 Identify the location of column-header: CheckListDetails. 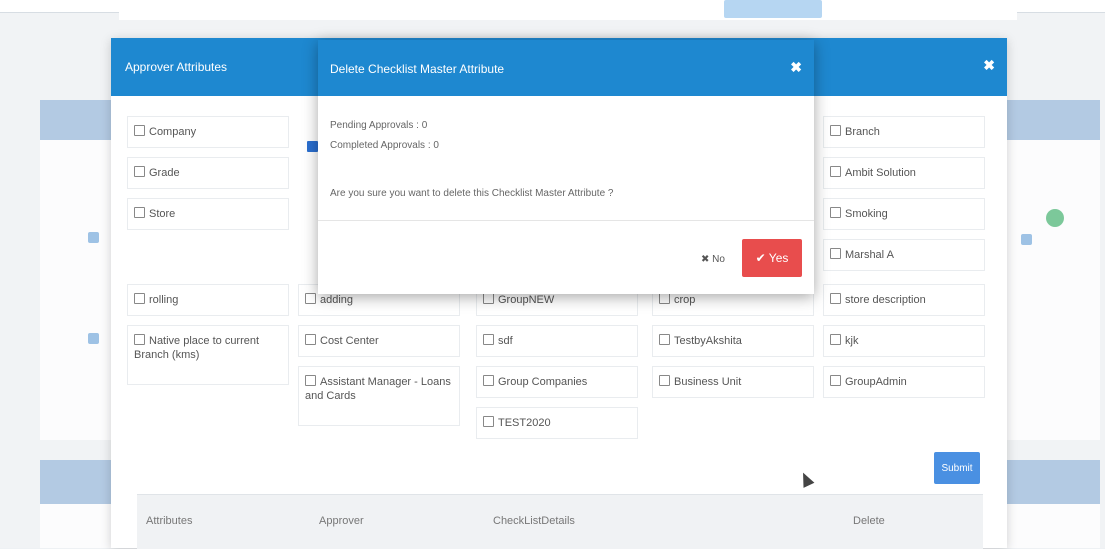
(534, 521).